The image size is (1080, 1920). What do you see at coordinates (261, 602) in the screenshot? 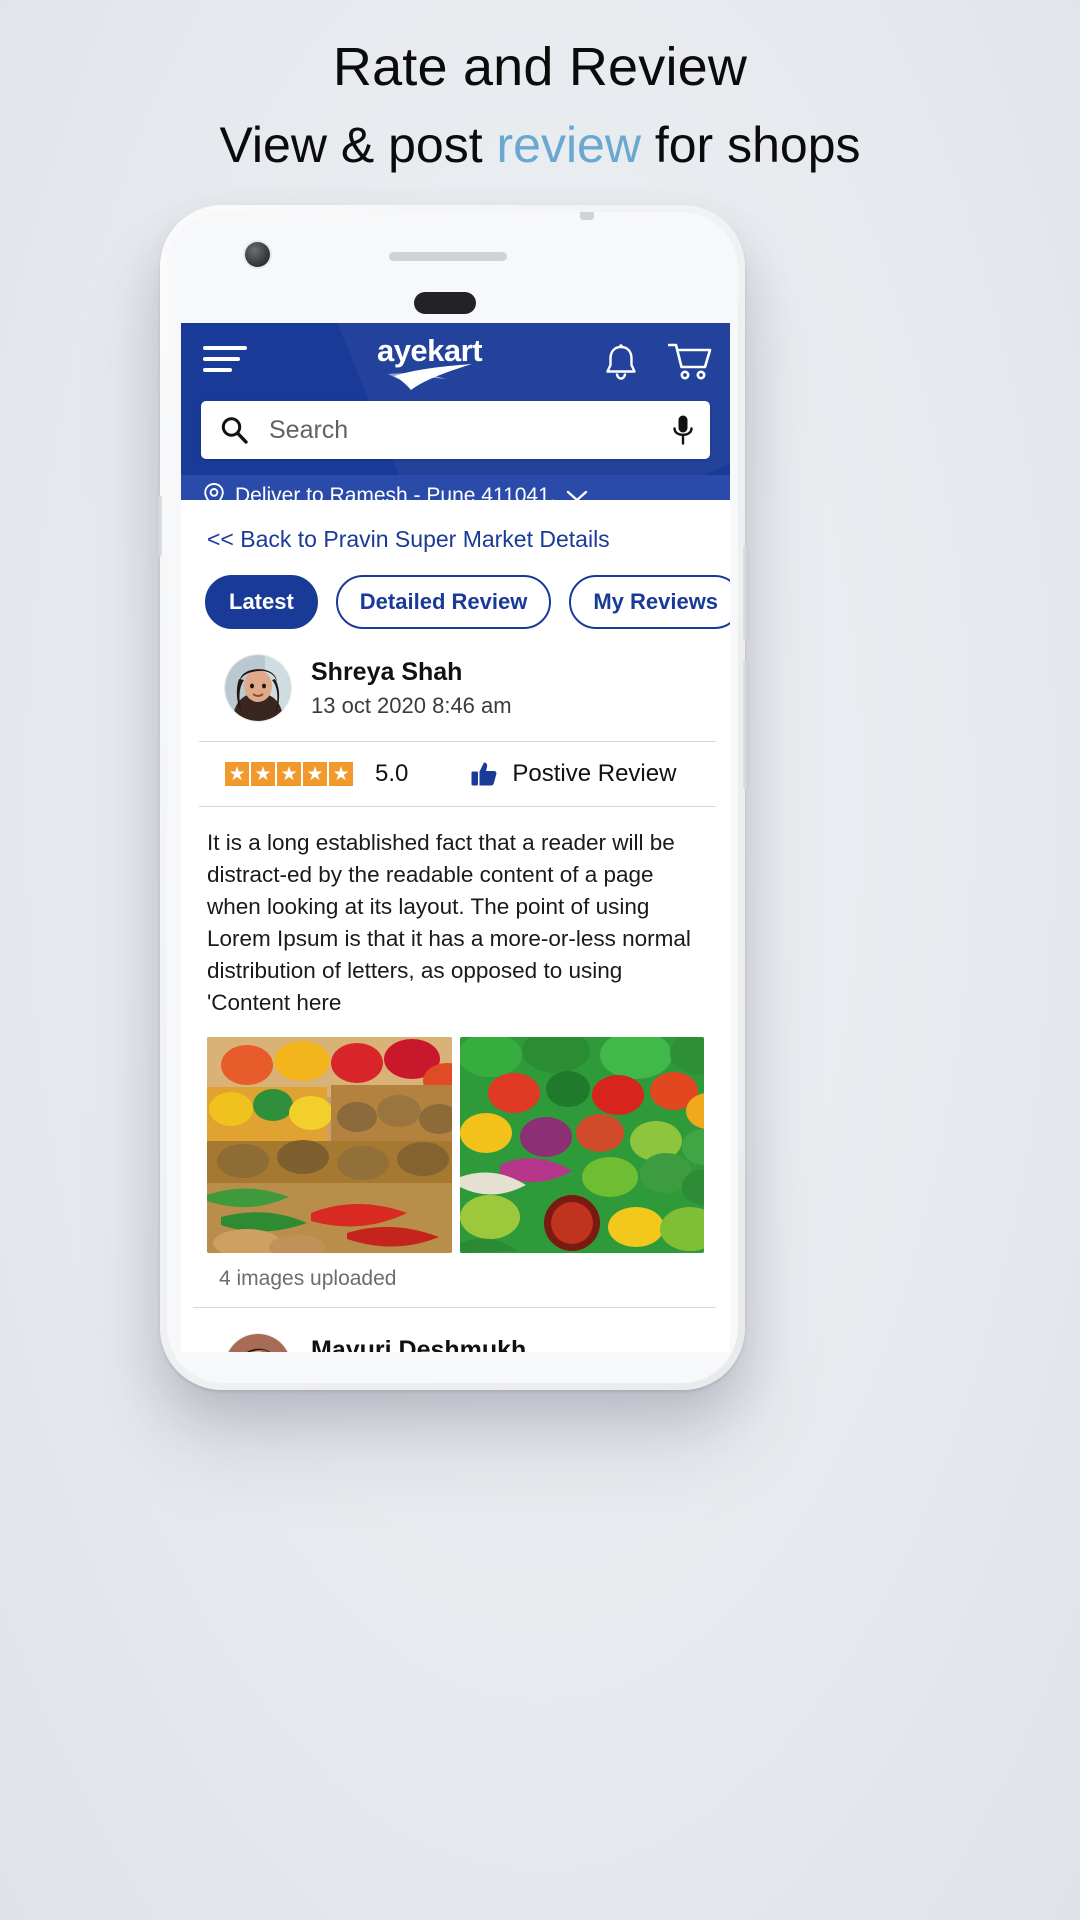
I see `filter-chip-latest: Latest` at bounding box center [261, 602].